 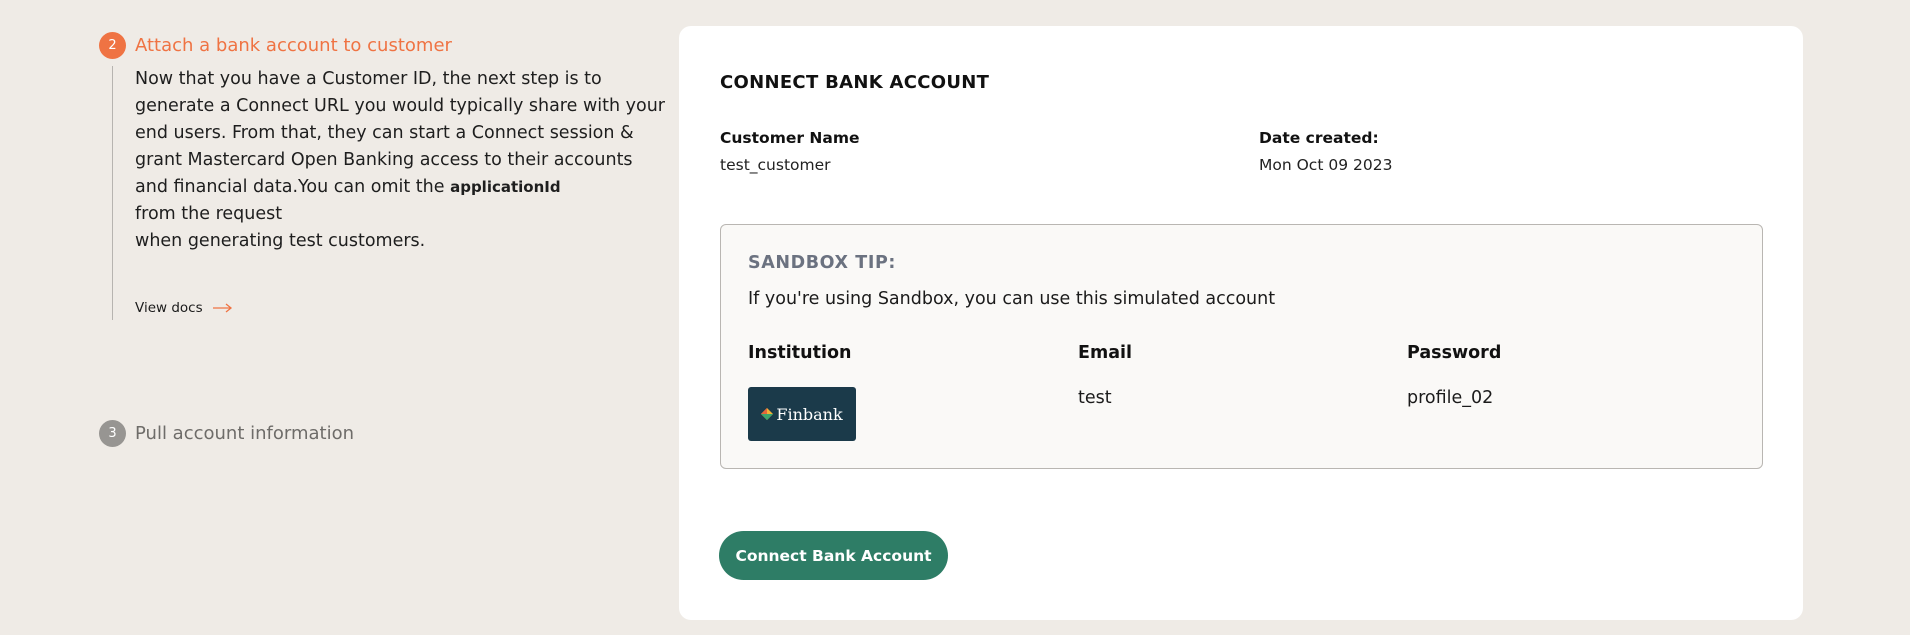 I want to click on email-value: test, so click(x=1095, y=398).